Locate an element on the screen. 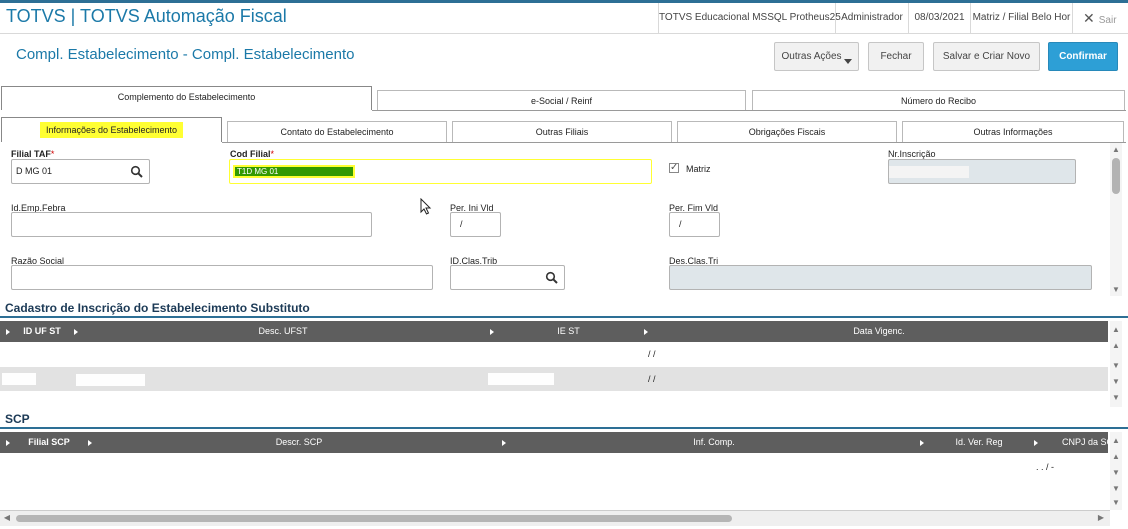 The width and height of the screenshot is (1128, 529). section-inscricao-line is located at coordinates (564, 317).